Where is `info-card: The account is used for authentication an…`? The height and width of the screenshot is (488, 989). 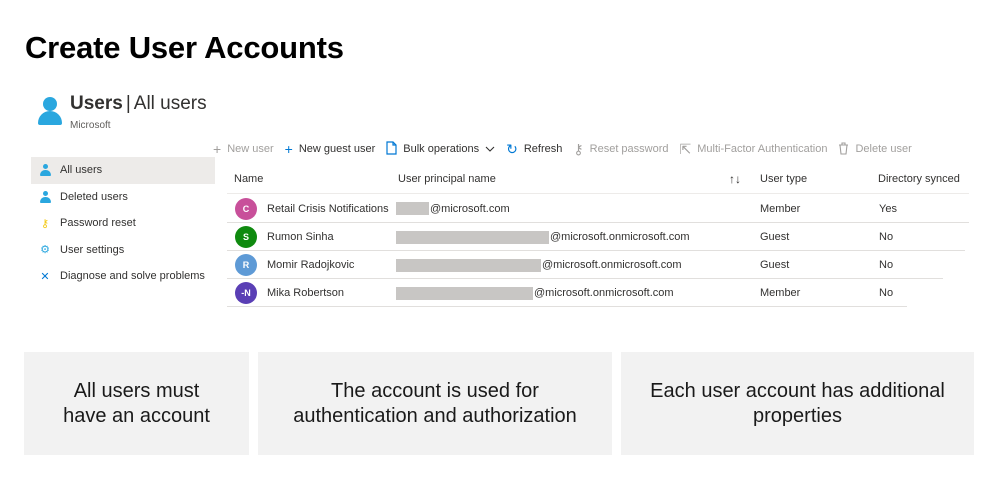 info-card: The account is used for authentication an… is located at coordinates (435, 403).